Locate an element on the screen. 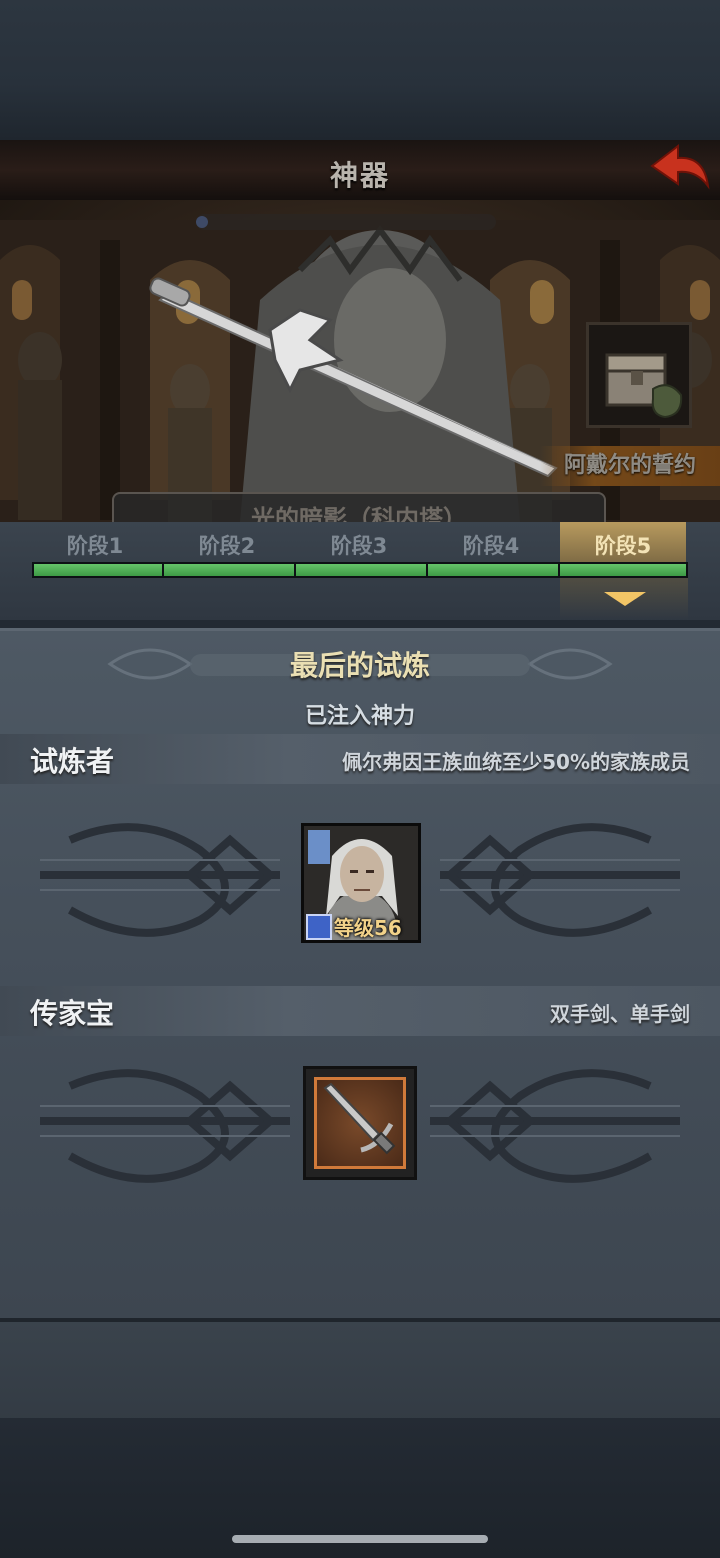  home-indicator is located at coordinates (360, 1539).